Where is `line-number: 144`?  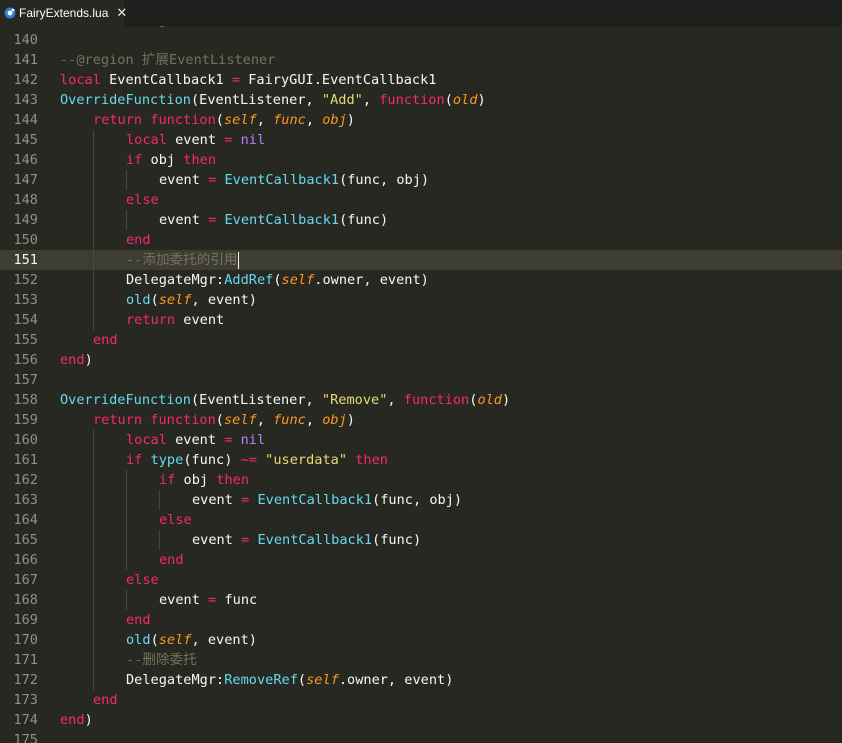
line-number: 144 is located at coordinates (25, 120).